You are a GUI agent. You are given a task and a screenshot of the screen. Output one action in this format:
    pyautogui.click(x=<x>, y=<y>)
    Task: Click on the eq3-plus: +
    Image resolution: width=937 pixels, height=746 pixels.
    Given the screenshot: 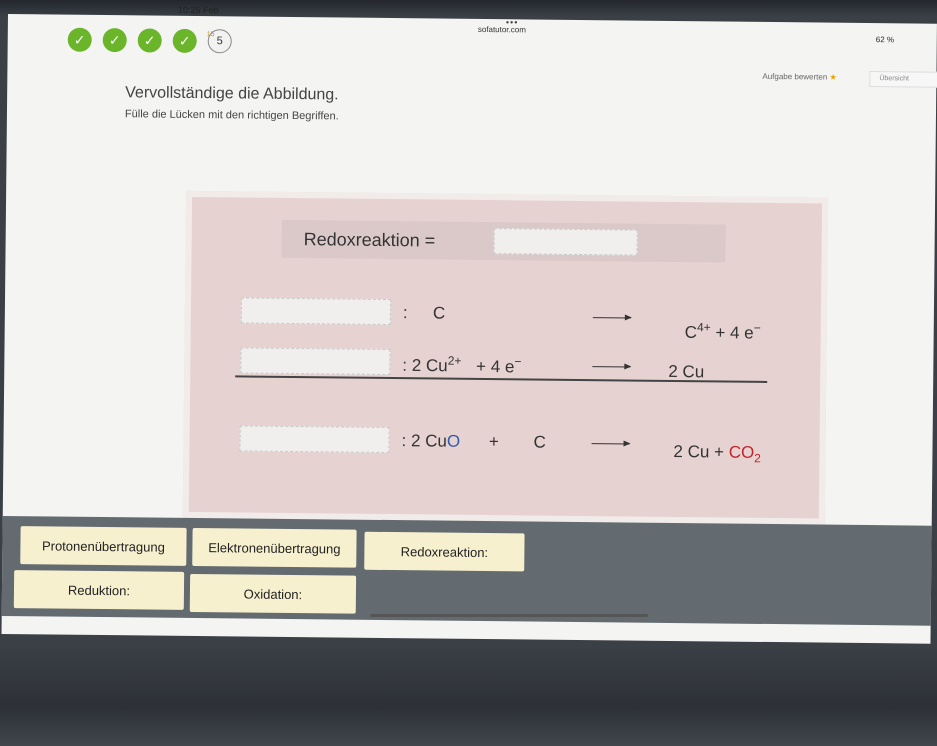 What is the action you would take?
    pyautogui.click(x=493, y=442)
    